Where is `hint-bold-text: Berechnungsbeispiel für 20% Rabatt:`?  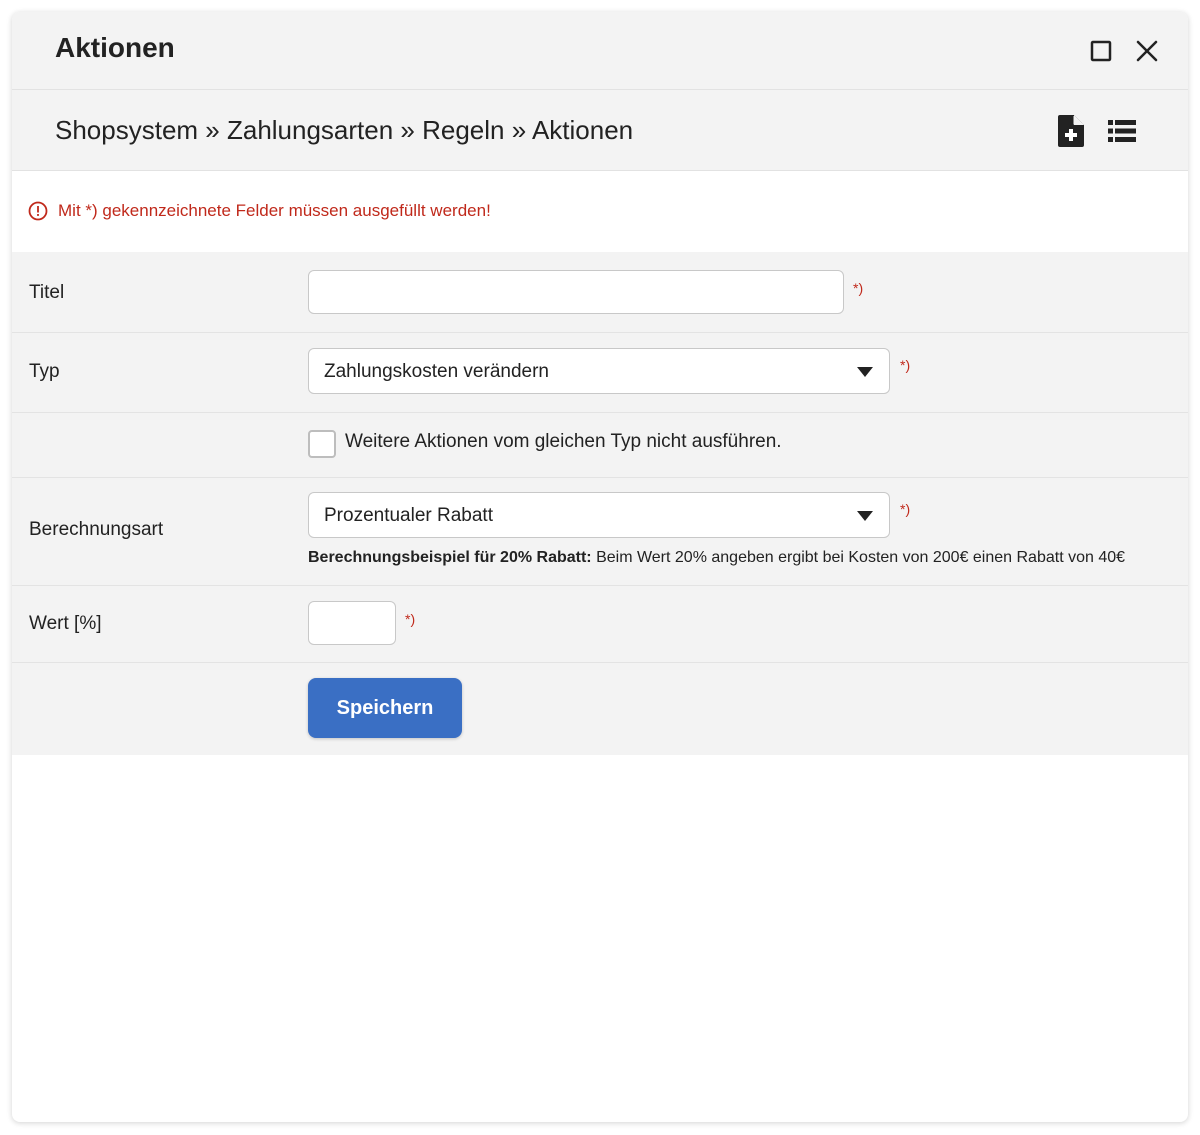 hint-bold-text: Berechnungsbeispiel für 20% Rabatt: is located at coordinates (450, 557).